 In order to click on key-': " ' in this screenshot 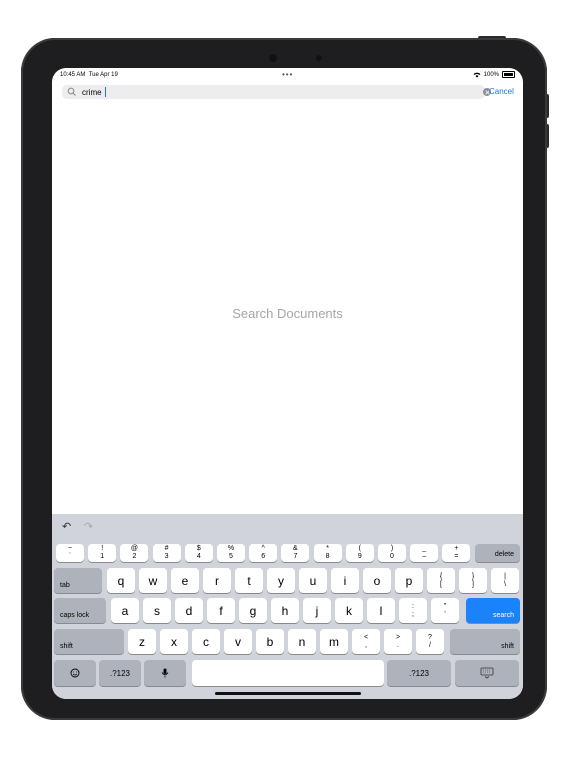, I will do `click(445, 610)`.